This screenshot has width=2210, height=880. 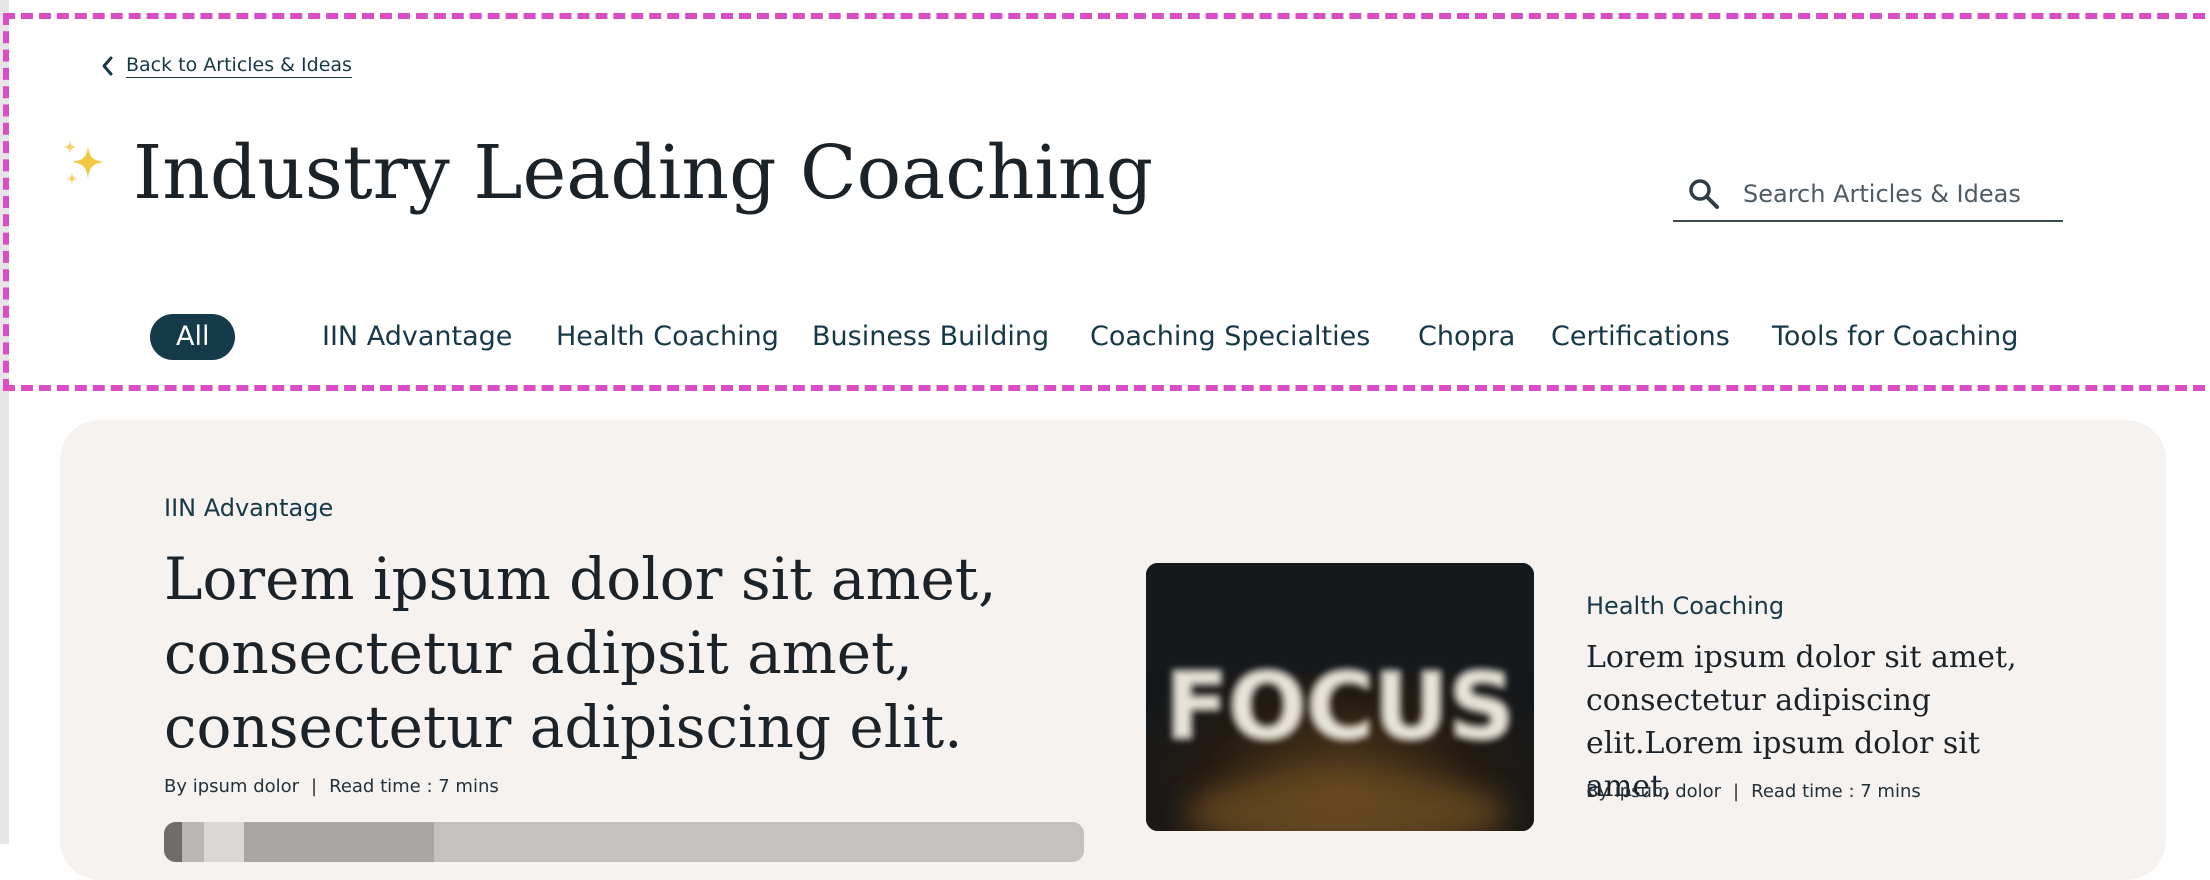 I want to click on side-article-read-time: Read time : 7 mins, so click(x=1836, y=791).